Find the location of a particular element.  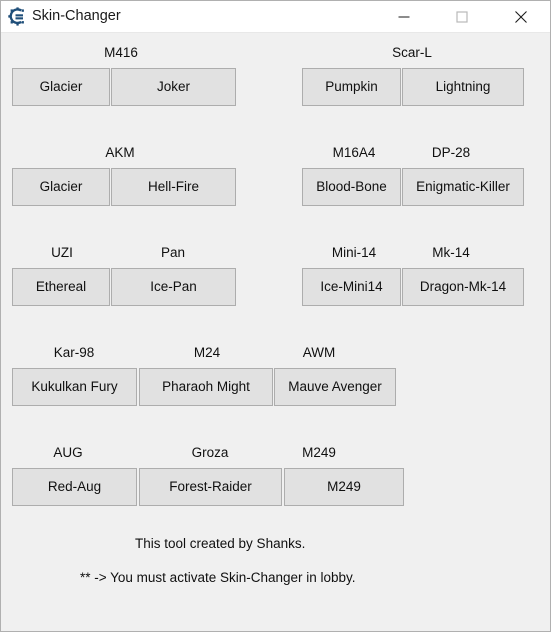

skin-button-red-aug: Red-Aug is located at coordinates (74, 487).